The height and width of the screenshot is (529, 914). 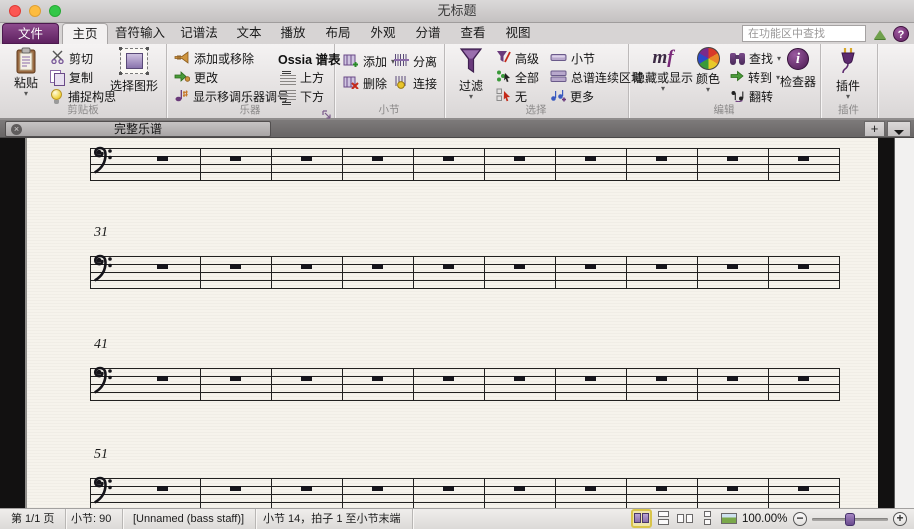 What do you see at coordinates (26, 72) in the screenshot?
I see `paste-button: 粘贴 ▾` at bounding box center [26, 72].